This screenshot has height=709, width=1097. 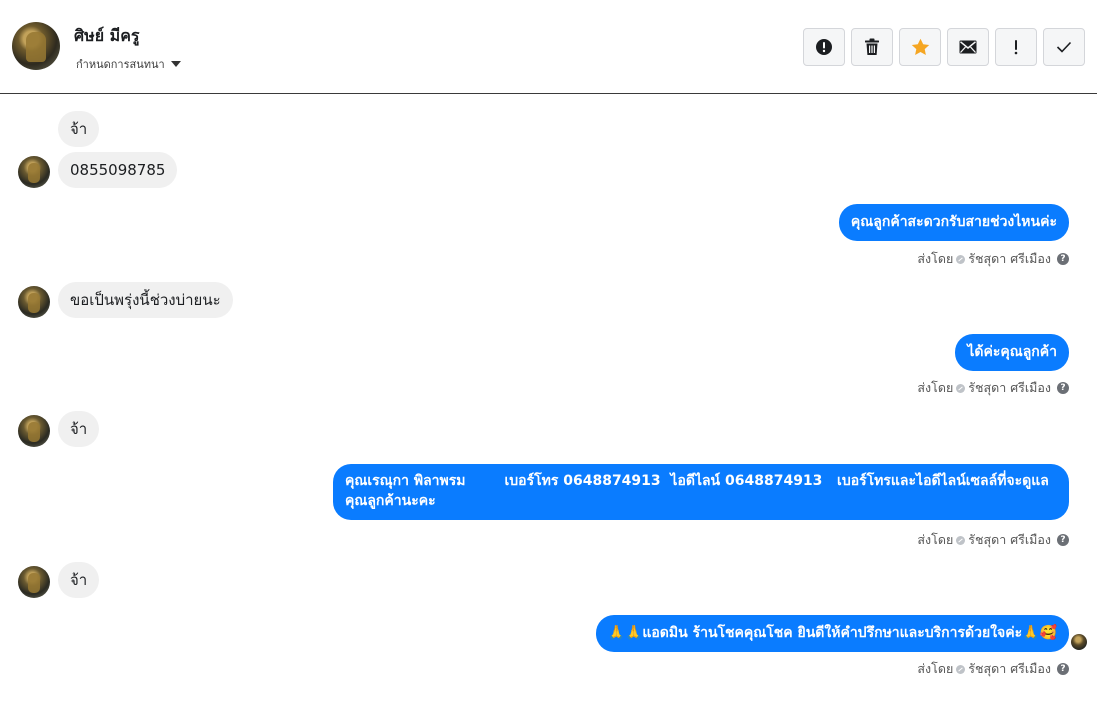 I want to click on follow-up-button, so click(x=1016, y=47).